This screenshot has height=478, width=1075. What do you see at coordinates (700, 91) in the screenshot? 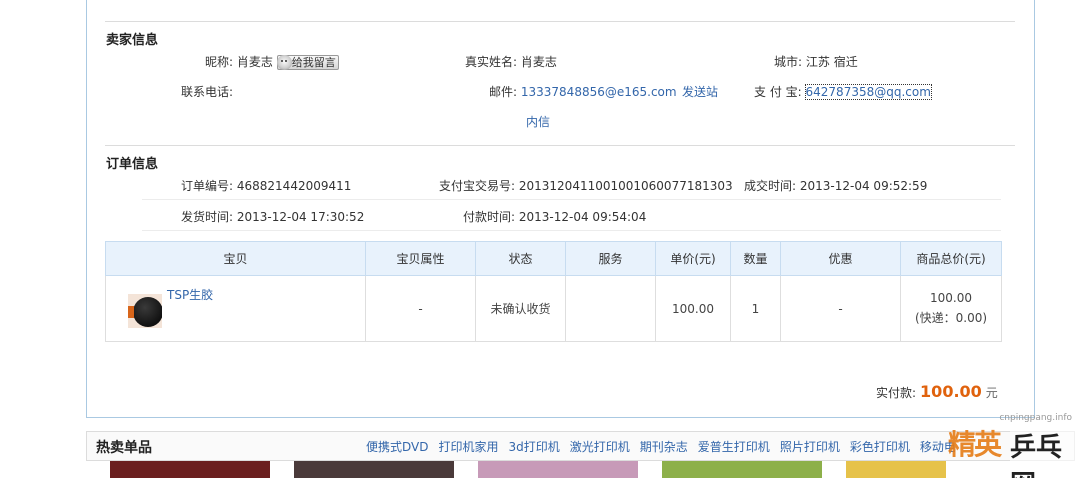
I see `send-site-message-link: 发送站` at bounding box center [700, 91].